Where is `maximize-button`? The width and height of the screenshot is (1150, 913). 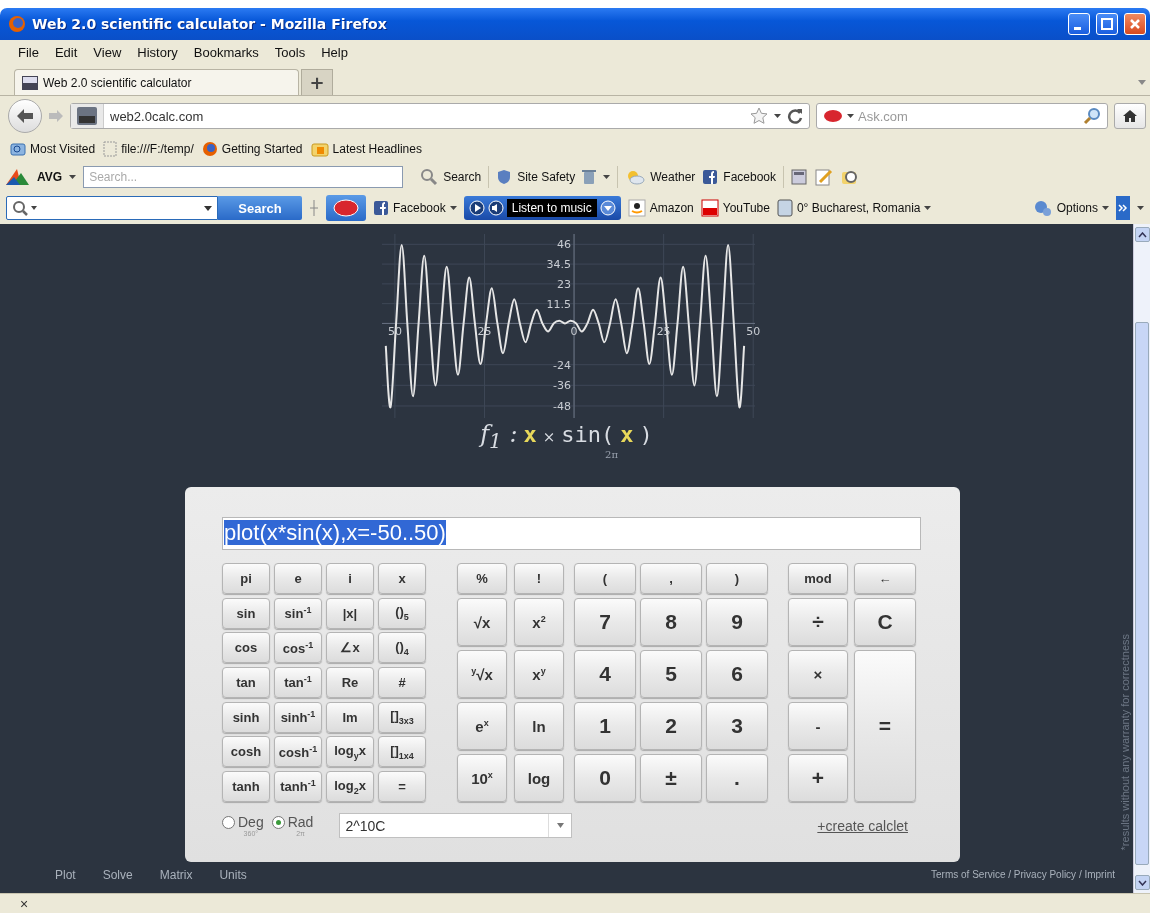
maximize-button is located at coordinates (1107, 24).